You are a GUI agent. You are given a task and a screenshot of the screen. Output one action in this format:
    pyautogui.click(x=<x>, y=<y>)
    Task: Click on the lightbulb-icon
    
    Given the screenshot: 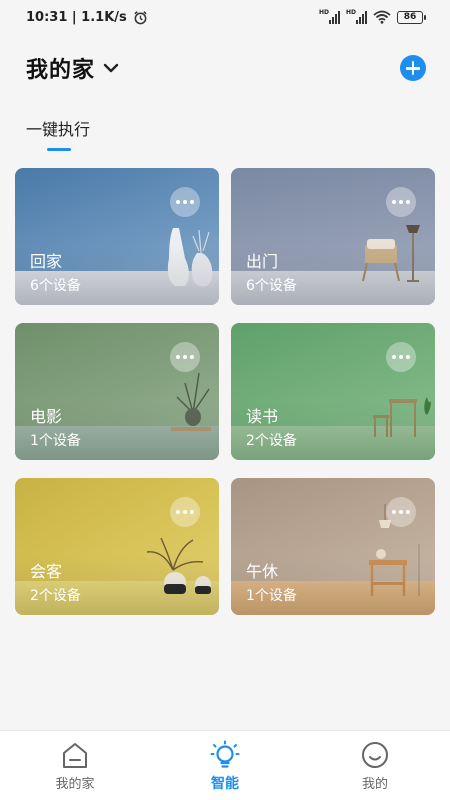 What is the action you would take?
    pyautogui.click(x=225, y=754)
    